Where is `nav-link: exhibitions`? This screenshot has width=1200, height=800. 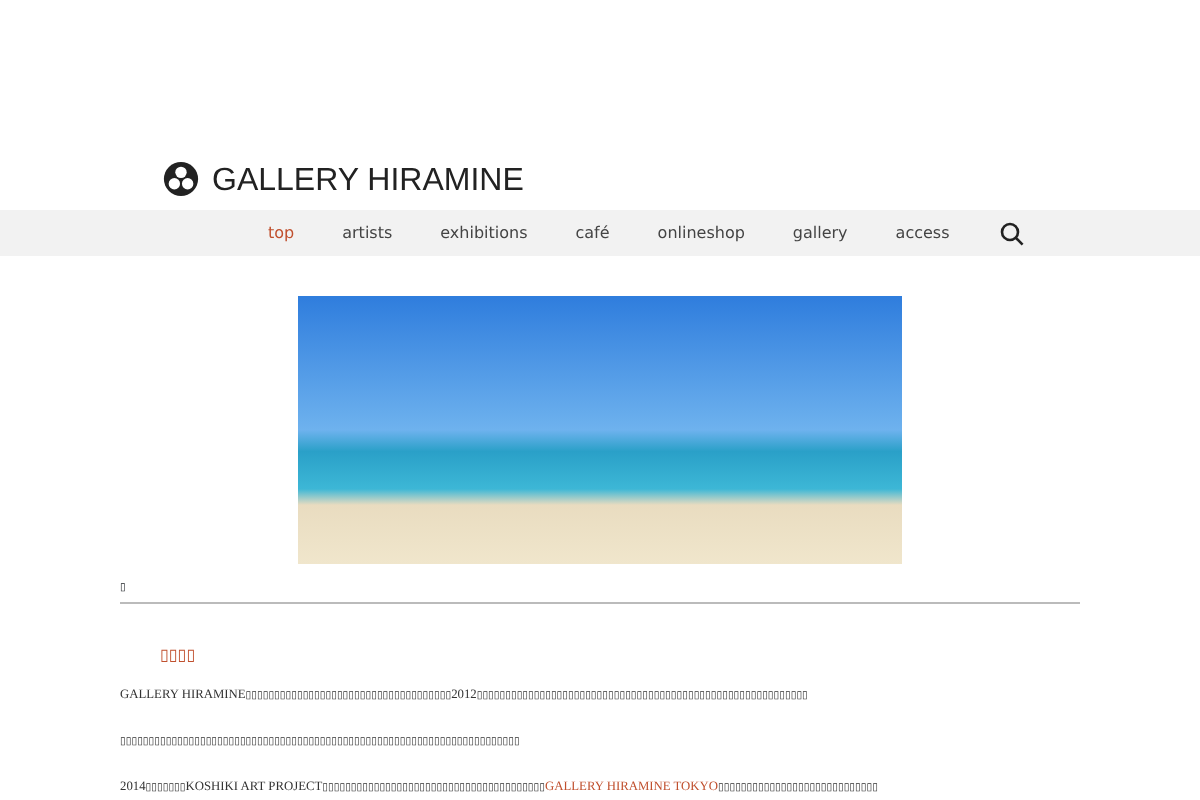 nav-link: exhibitions is located at coordinates (484, 233).